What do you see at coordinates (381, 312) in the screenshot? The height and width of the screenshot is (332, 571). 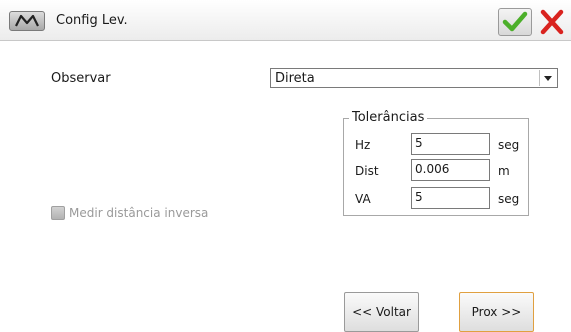 I see `back-button: << Voltar` at bounding box center [381, 312].